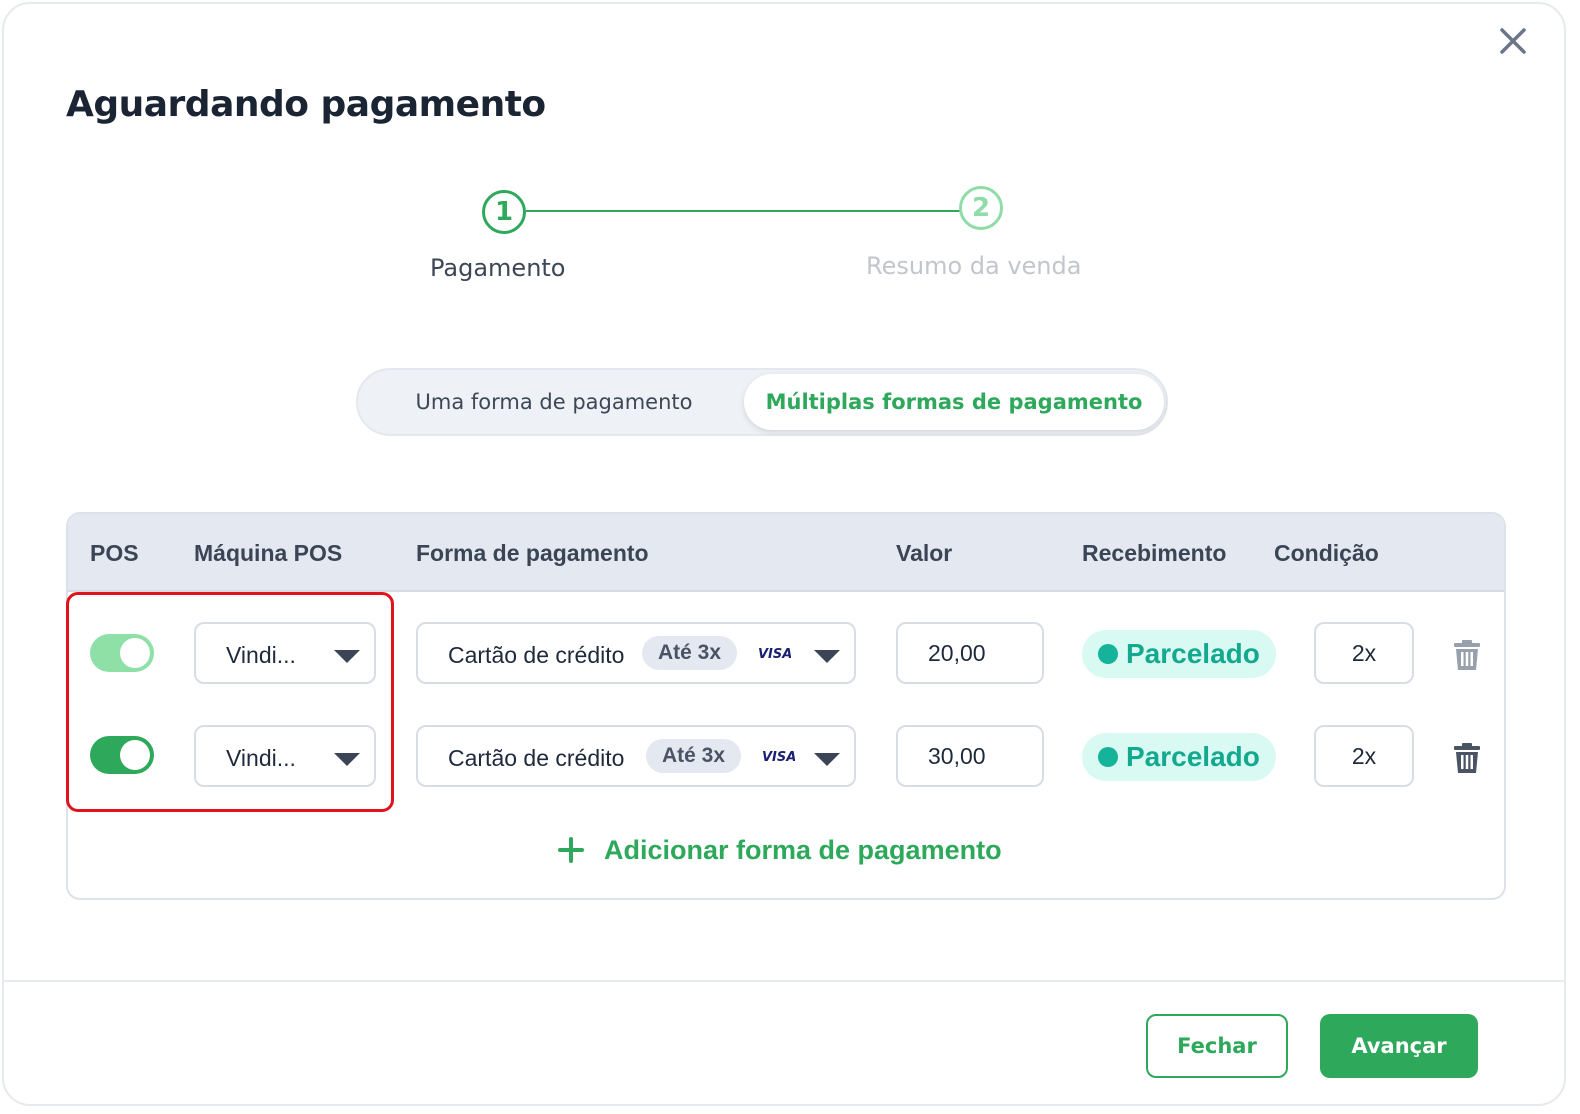 Image resolution: width=1580 pixels, height=1114 pixels. I want to click on column-header-receipt: Recebimento, so click(1154, 553).